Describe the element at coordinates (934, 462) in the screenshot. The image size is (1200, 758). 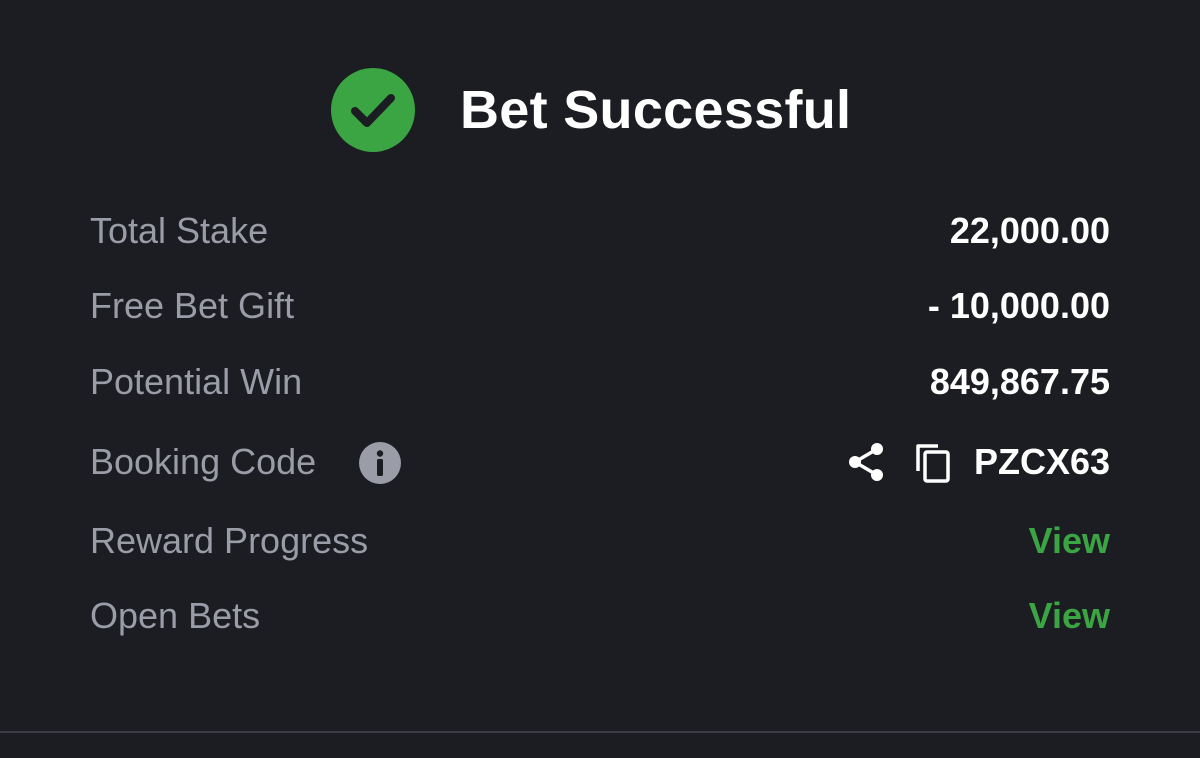
I see `copy-icon` at that location.